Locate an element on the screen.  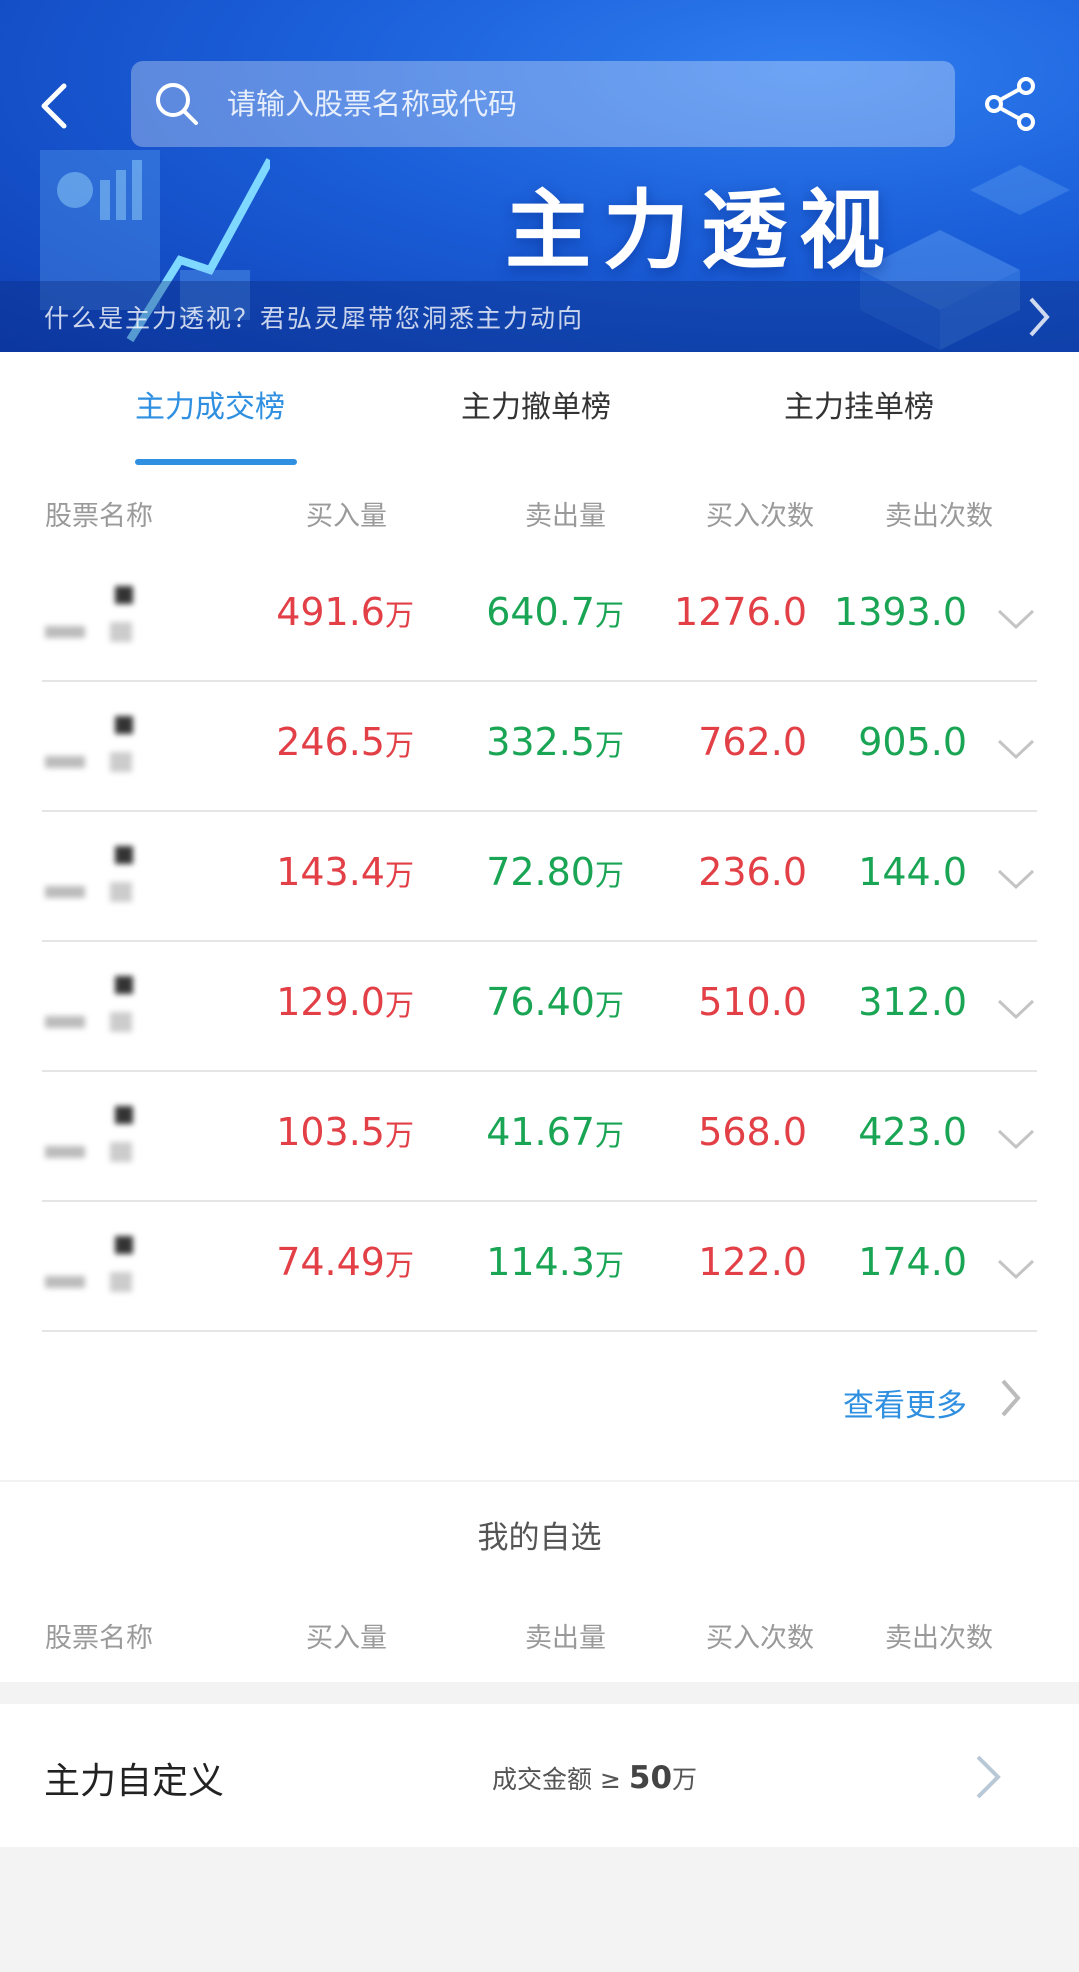
buy-count-cell: 236.0 is located at coordinates (752, 872).